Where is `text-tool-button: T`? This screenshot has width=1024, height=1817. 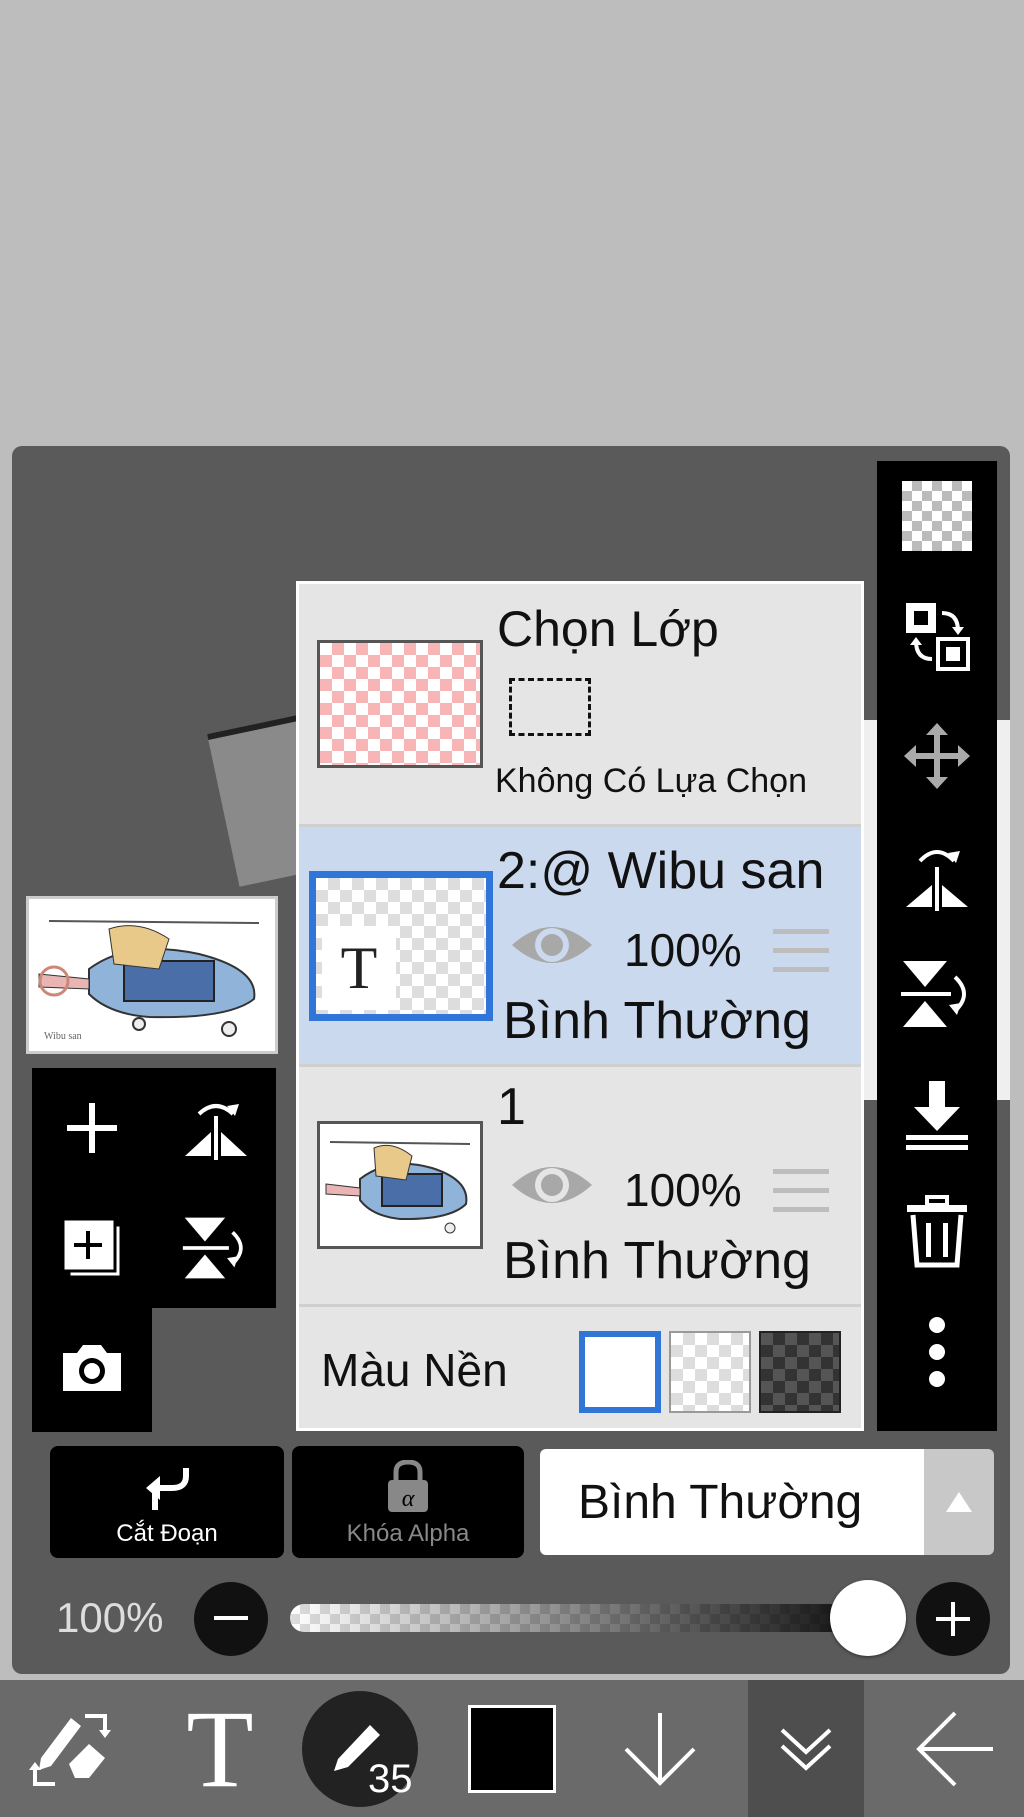 text-tool-button: T is located at coordinates (220, 1748).